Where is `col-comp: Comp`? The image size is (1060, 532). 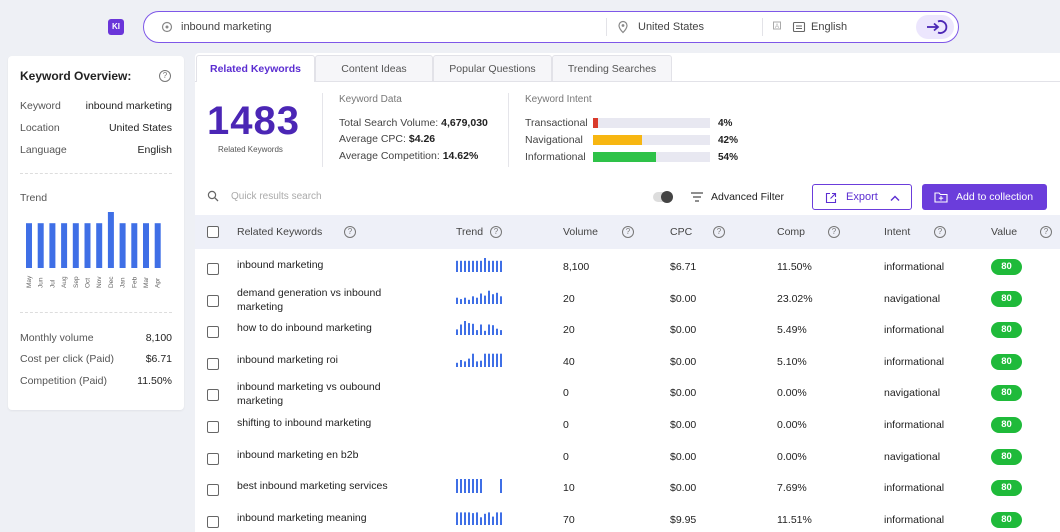 col-comp: Comp is located at coordinates (791, 232).